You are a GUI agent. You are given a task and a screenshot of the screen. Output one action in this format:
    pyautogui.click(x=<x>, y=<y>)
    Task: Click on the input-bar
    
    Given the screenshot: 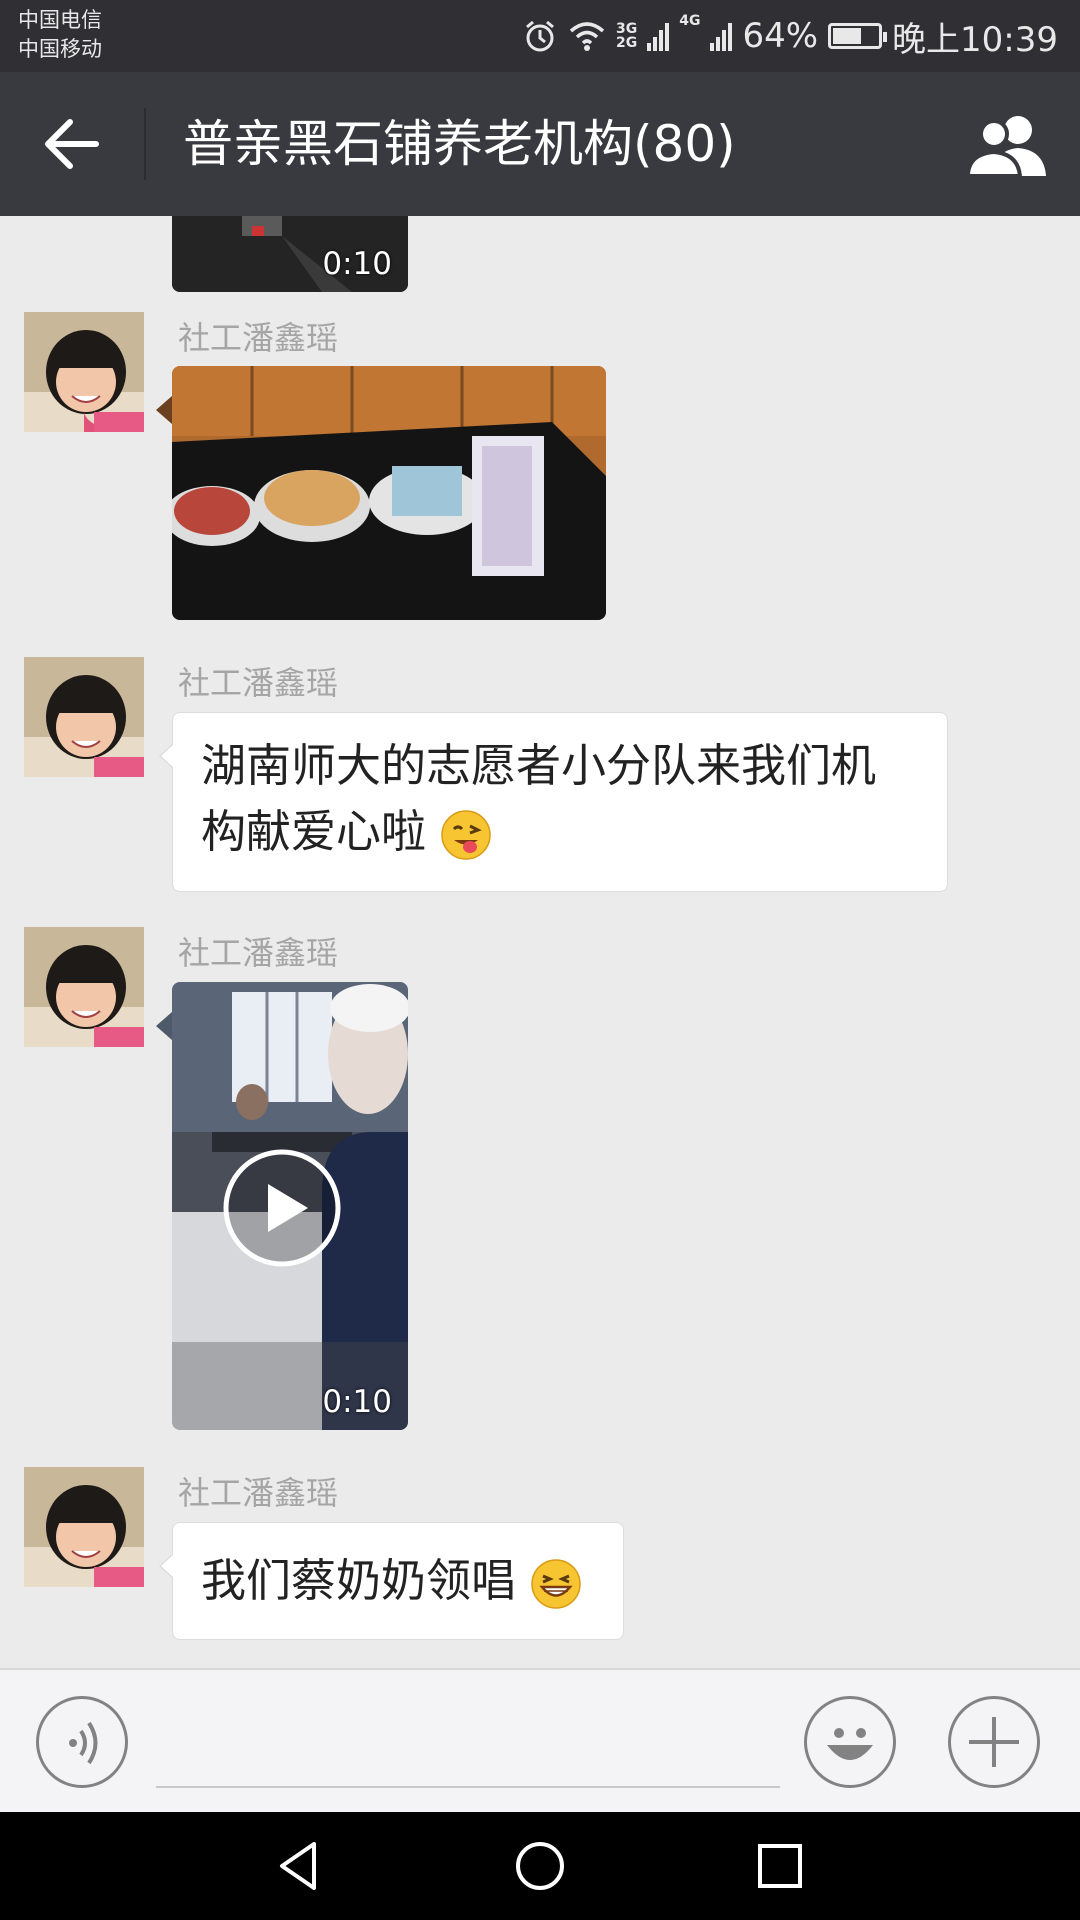 What is the action you would take?
    pyautogui.click(x=540, y=1740)
    